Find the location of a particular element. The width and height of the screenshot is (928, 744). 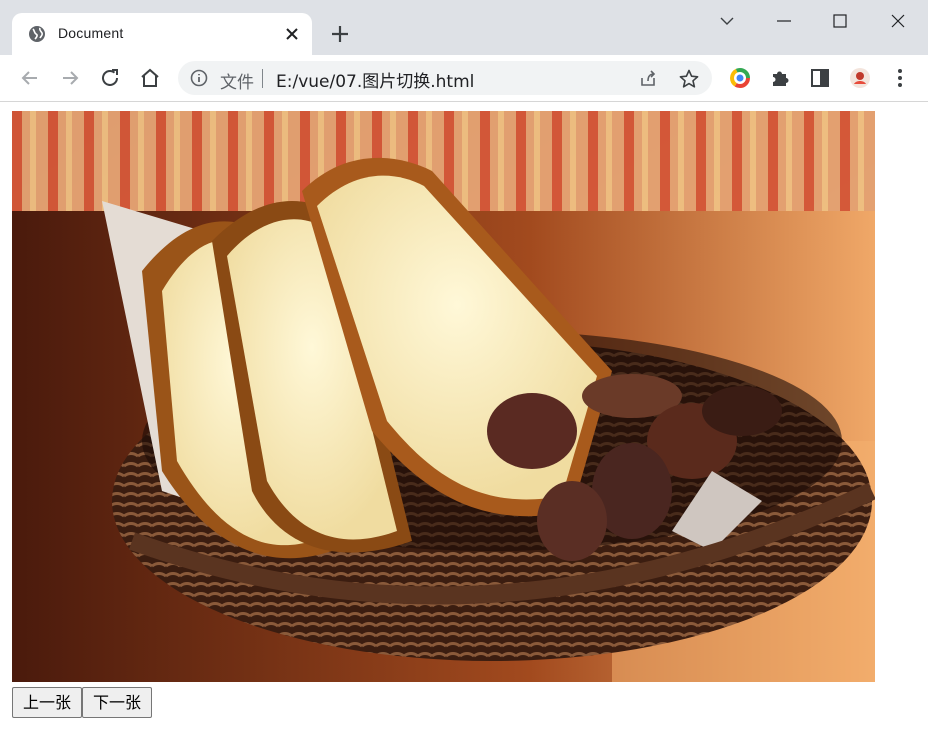

previous-image-button: 上一张 is located at coordinates (47, 702).